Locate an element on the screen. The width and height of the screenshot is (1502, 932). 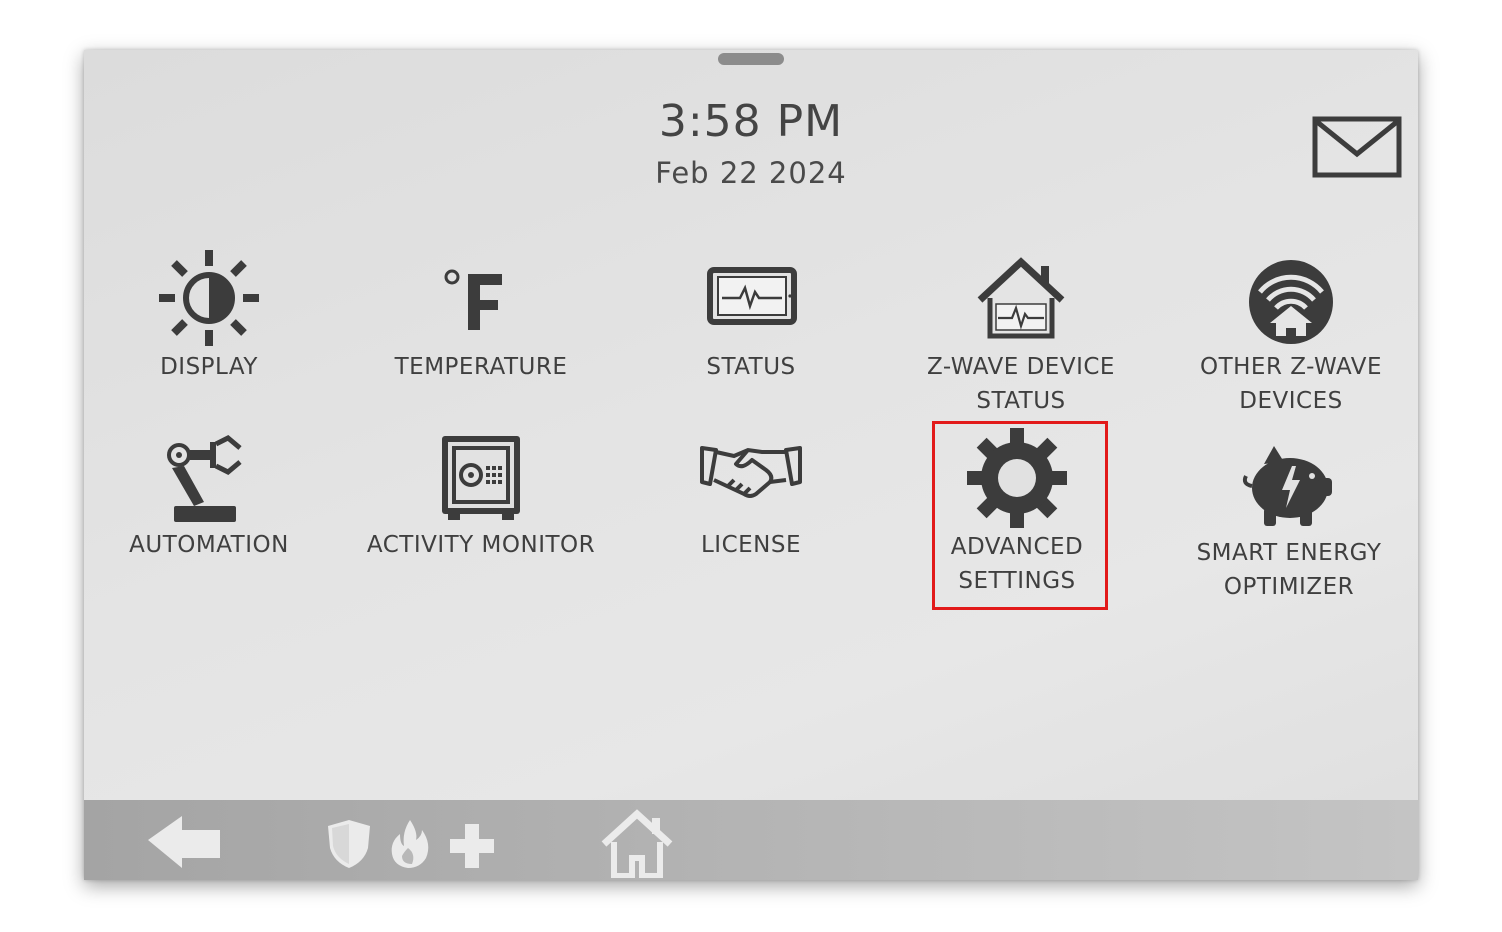
robot-arm-icon is located at coordinates (204, 478).